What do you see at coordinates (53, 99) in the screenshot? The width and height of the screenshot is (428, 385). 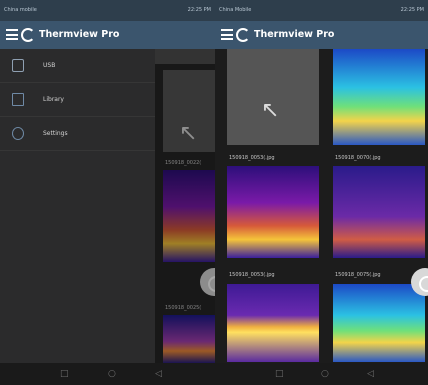 I see `drawer-item-label: Library` at bounding box center [53, 99].